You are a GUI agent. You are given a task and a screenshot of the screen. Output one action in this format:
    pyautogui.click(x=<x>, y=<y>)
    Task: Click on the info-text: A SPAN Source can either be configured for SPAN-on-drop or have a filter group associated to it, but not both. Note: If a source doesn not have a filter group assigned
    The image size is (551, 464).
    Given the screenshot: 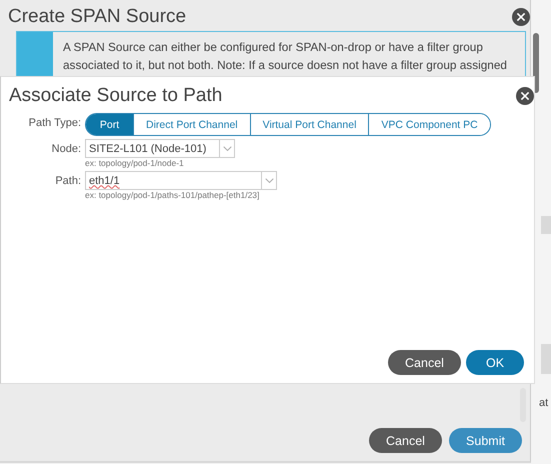 What is the action you would take?
    pyautogui.click(x=285, y=56)
    